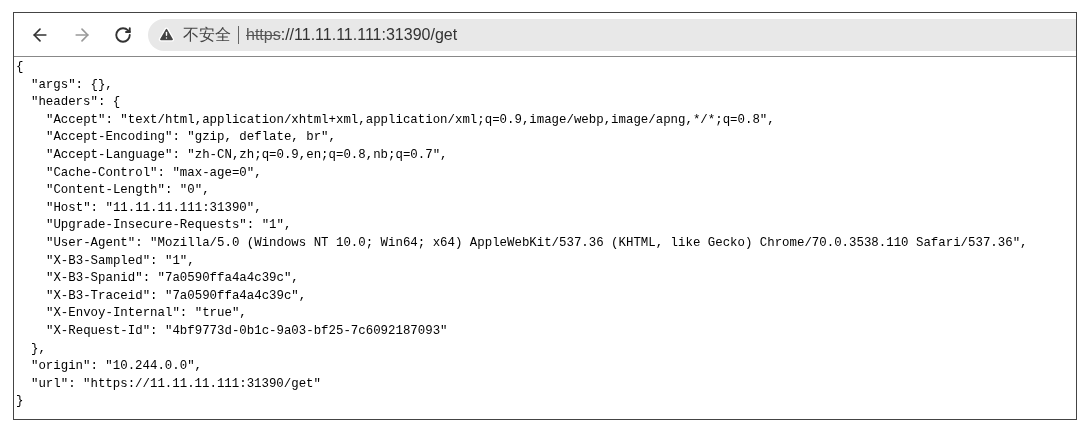 The image size is (1083, 434). Describe the element at coordinates (612, 34) in the screenshot. I see `address-bar: 不安全 https://11.11.11.111:31390/get` at that location.